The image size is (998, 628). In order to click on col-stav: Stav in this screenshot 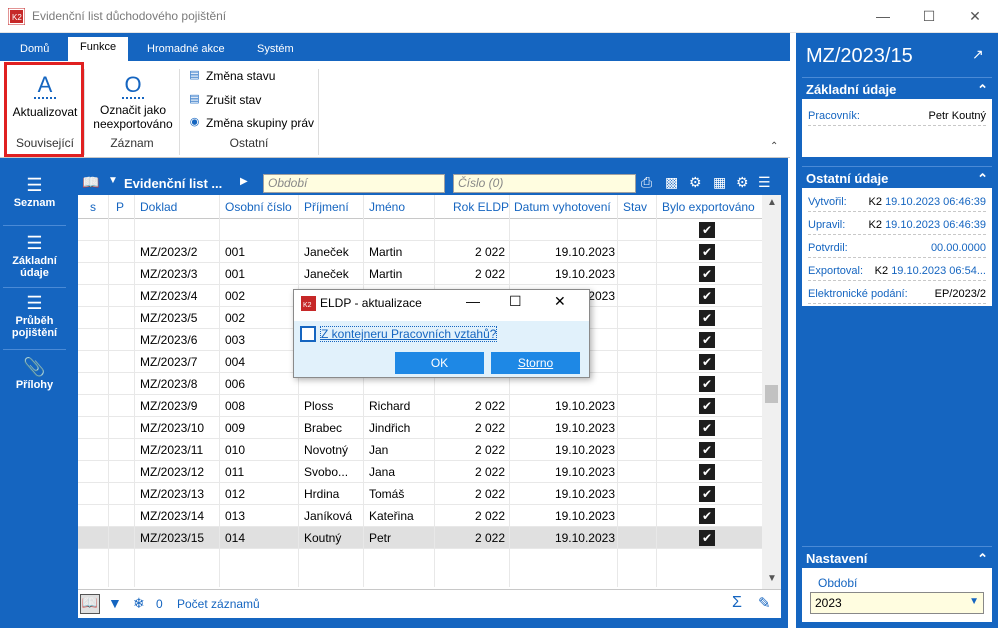, I will do `click(635, 207)`.